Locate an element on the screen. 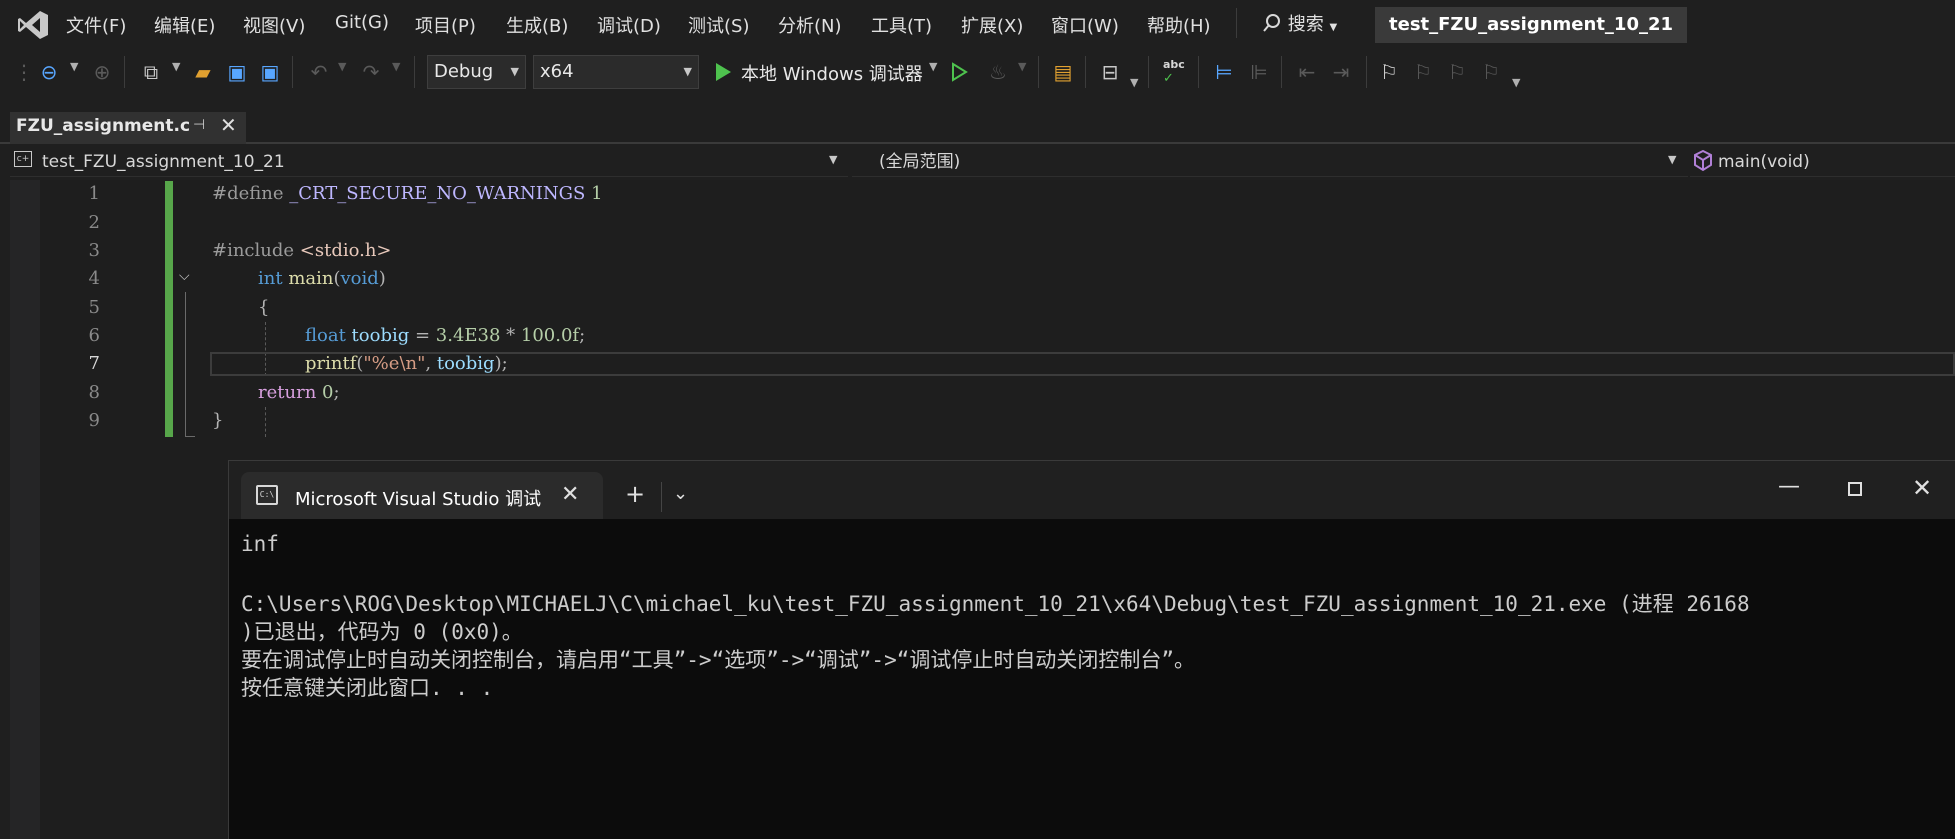 This screenshot has height=839, width=1955. new-project-icon: ⧉ is located at coordinates (151, 72).